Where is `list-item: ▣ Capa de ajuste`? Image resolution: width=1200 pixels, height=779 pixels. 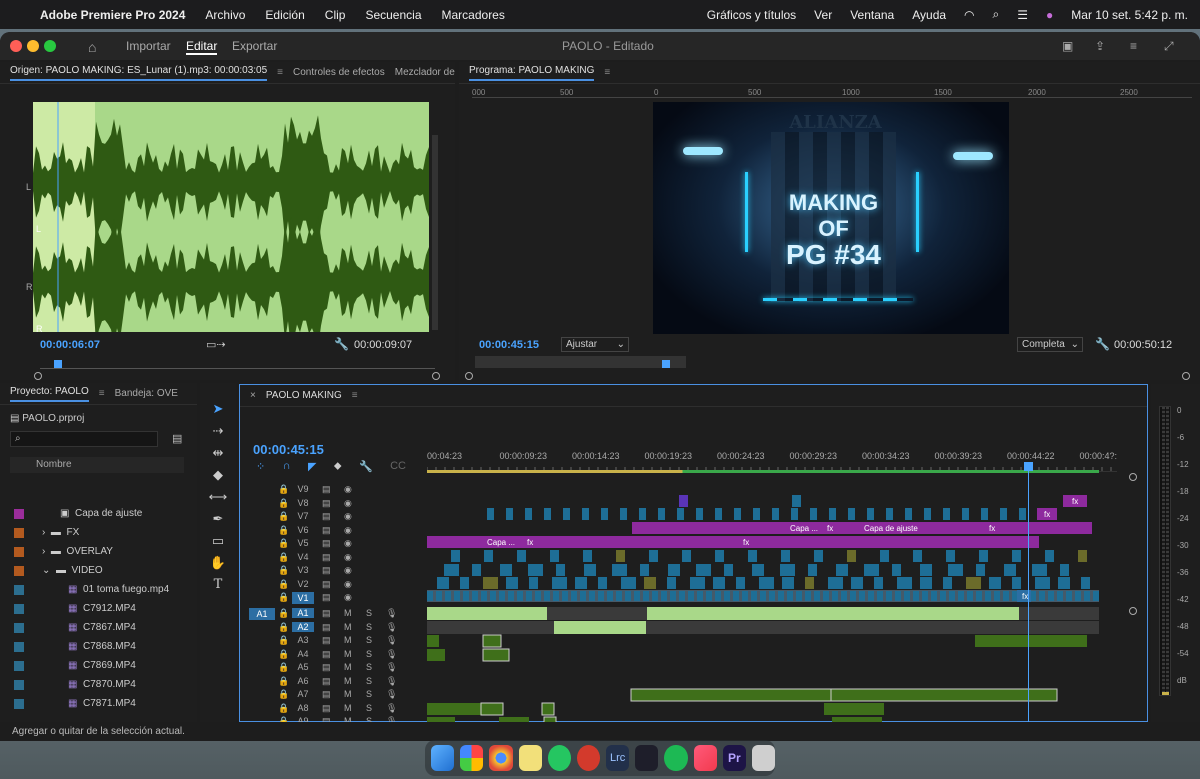
list-item: ▣ Capa de ajuste is located at coordinates (99, 513).